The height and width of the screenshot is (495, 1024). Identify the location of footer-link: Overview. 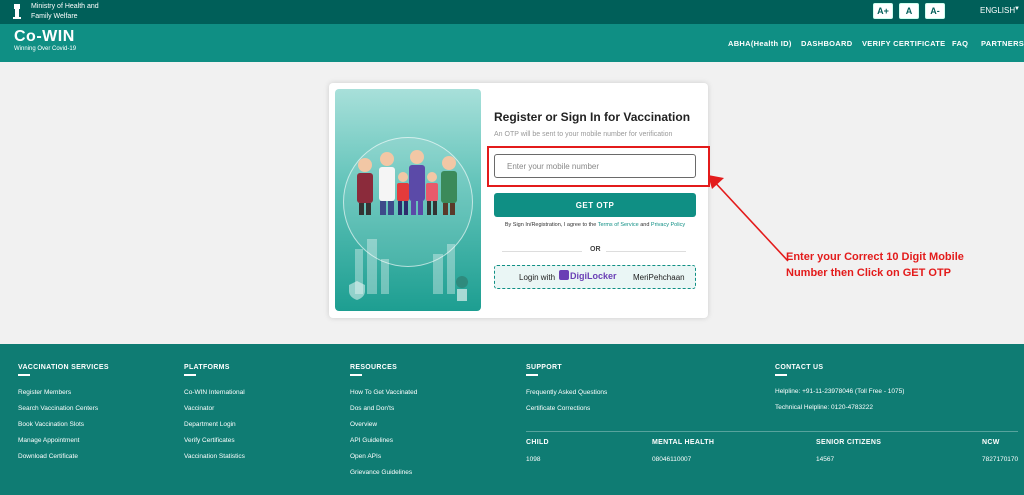
(363, 424).